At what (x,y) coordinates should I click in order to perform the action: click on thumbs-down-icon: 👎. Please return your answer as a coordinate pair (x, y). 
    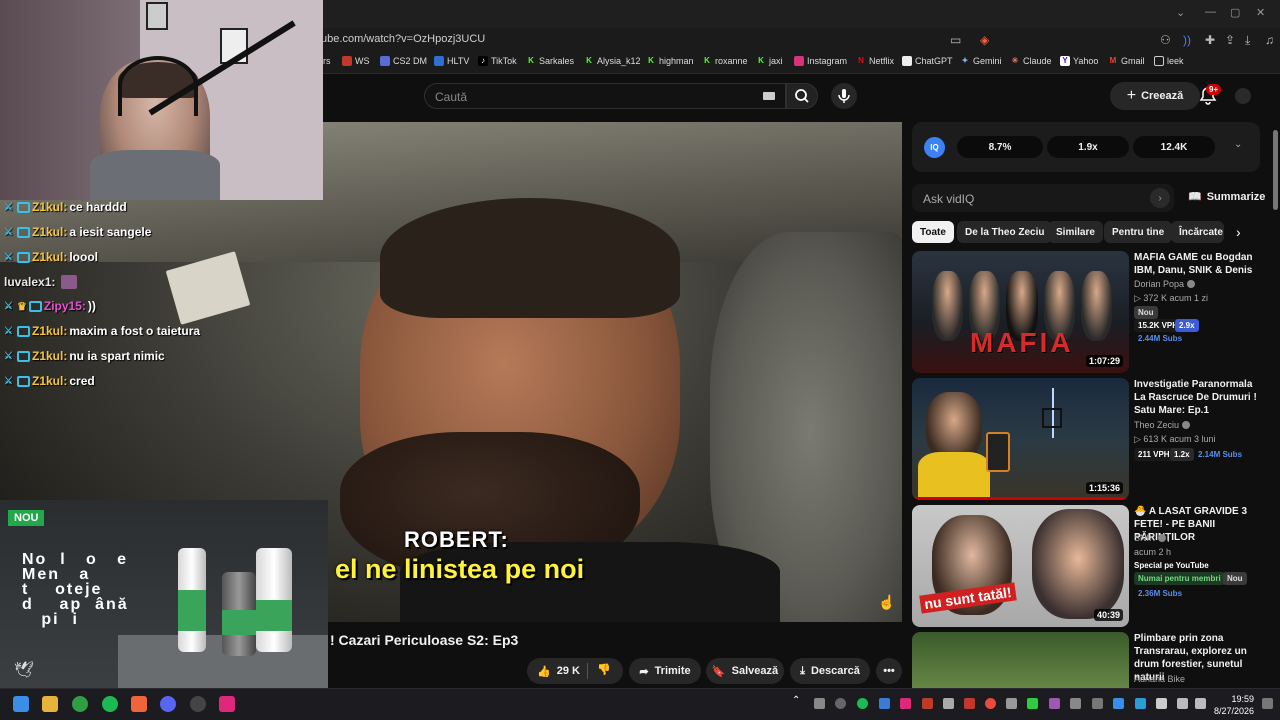
    Looking at the image, I should click on (604, 669).